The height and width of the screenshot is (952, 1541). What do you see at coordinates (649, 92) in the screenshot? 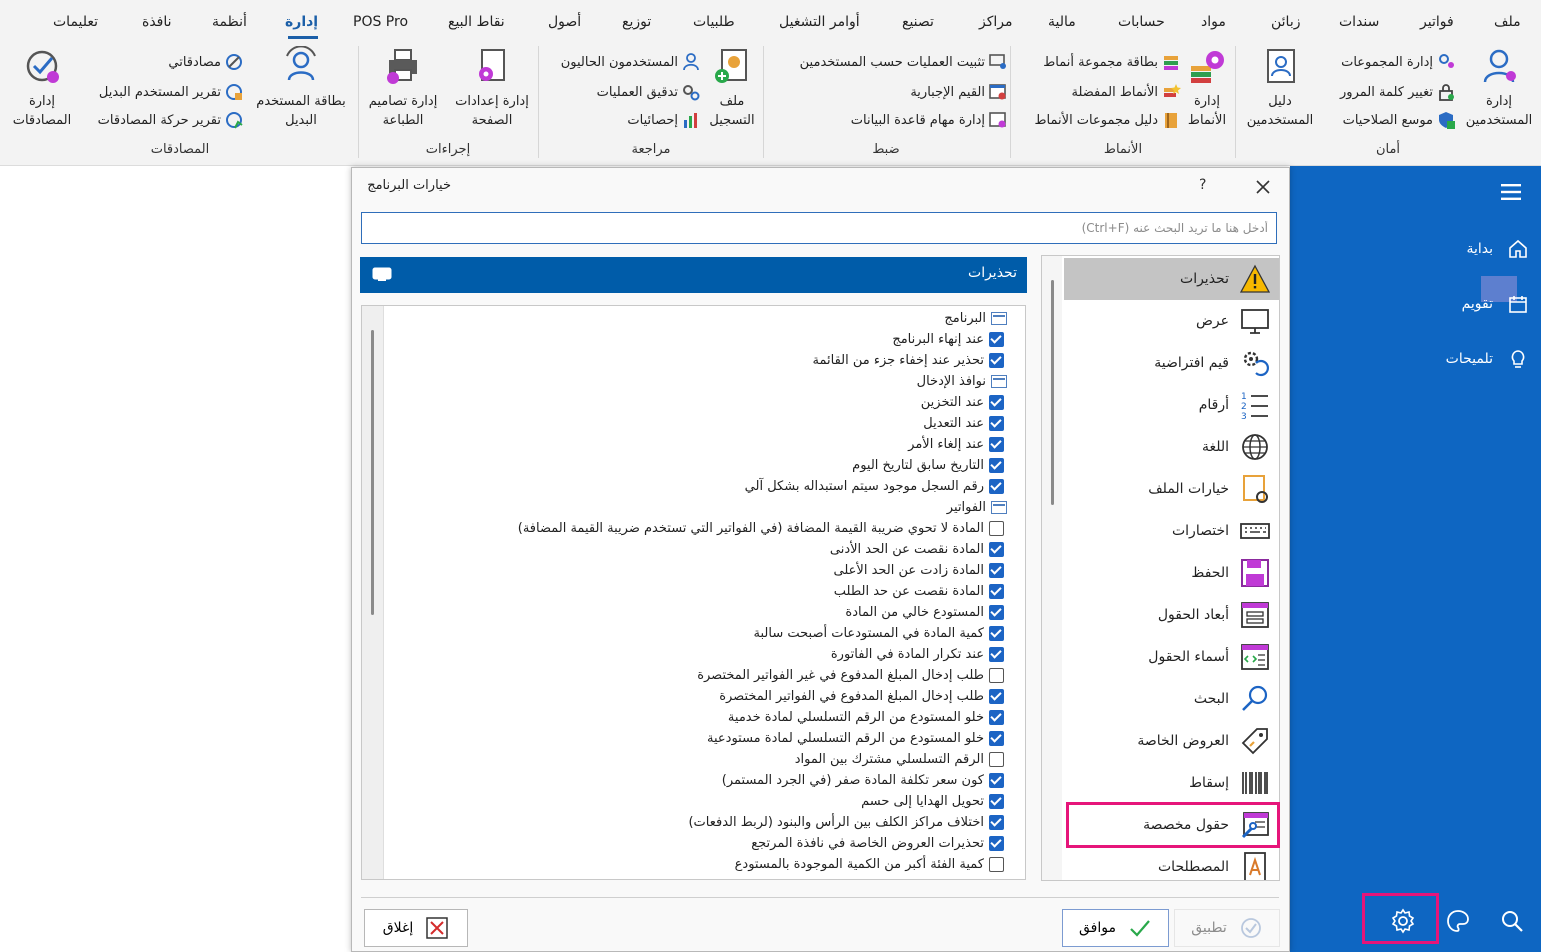
I see `audit-ops-button: تدقيق العمليات` at bounding box center [649, 92].